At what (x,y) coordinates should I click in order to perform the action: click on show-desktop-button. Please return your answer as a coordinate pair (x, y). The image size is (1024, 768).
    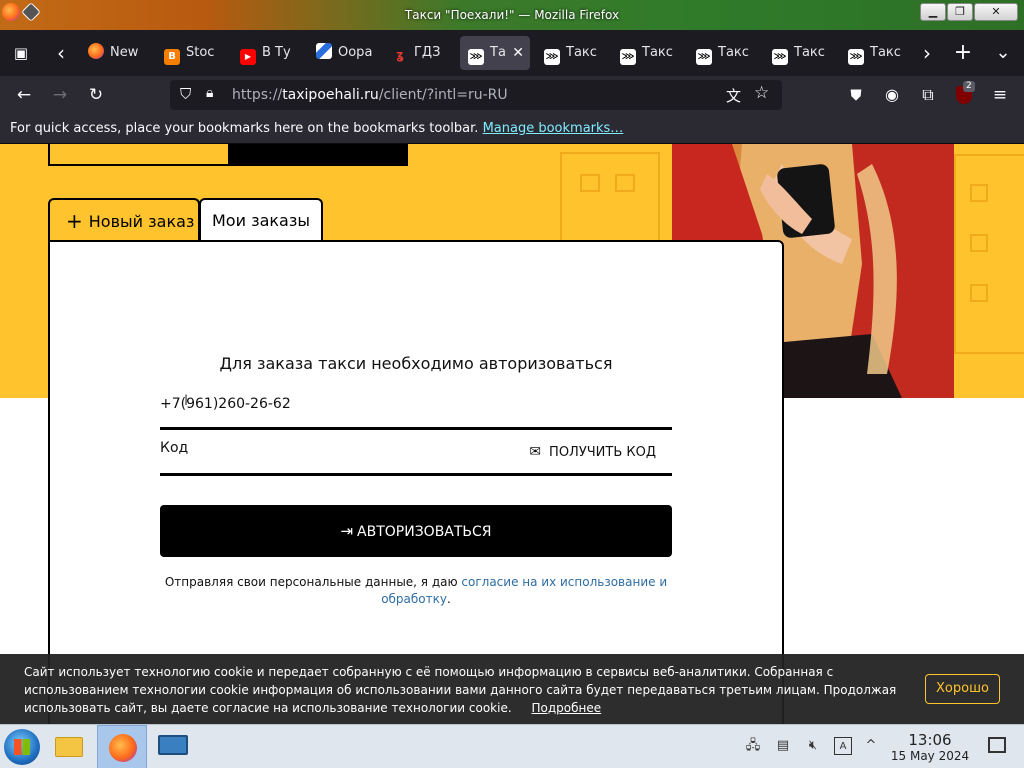
    Looking at the image, I should click on (997, 745).